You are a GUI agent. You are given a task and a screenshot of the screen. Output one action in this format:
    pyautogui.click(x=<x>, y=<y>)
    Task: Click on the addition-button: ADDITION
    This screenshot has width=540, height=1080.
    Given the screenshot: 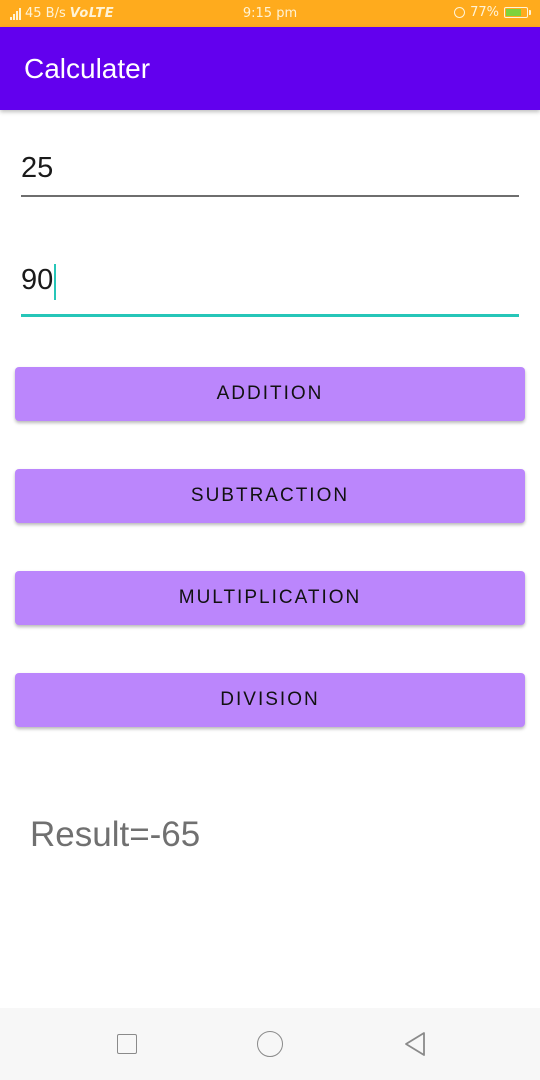 What is the action you would take?
    pyautogui.click(x=270, y=394)
    